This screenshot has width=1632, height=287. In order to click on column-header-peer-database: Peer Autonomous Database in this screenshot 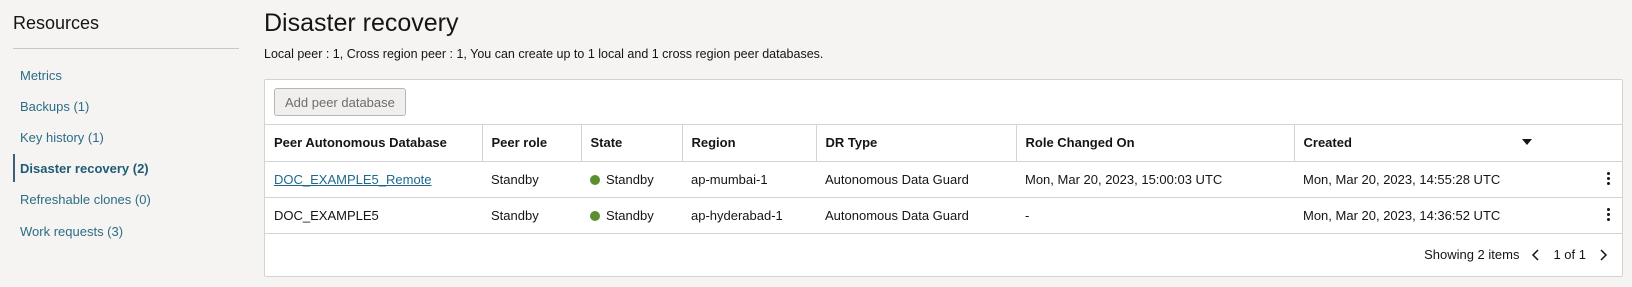, I will do `click(374, 143)`.